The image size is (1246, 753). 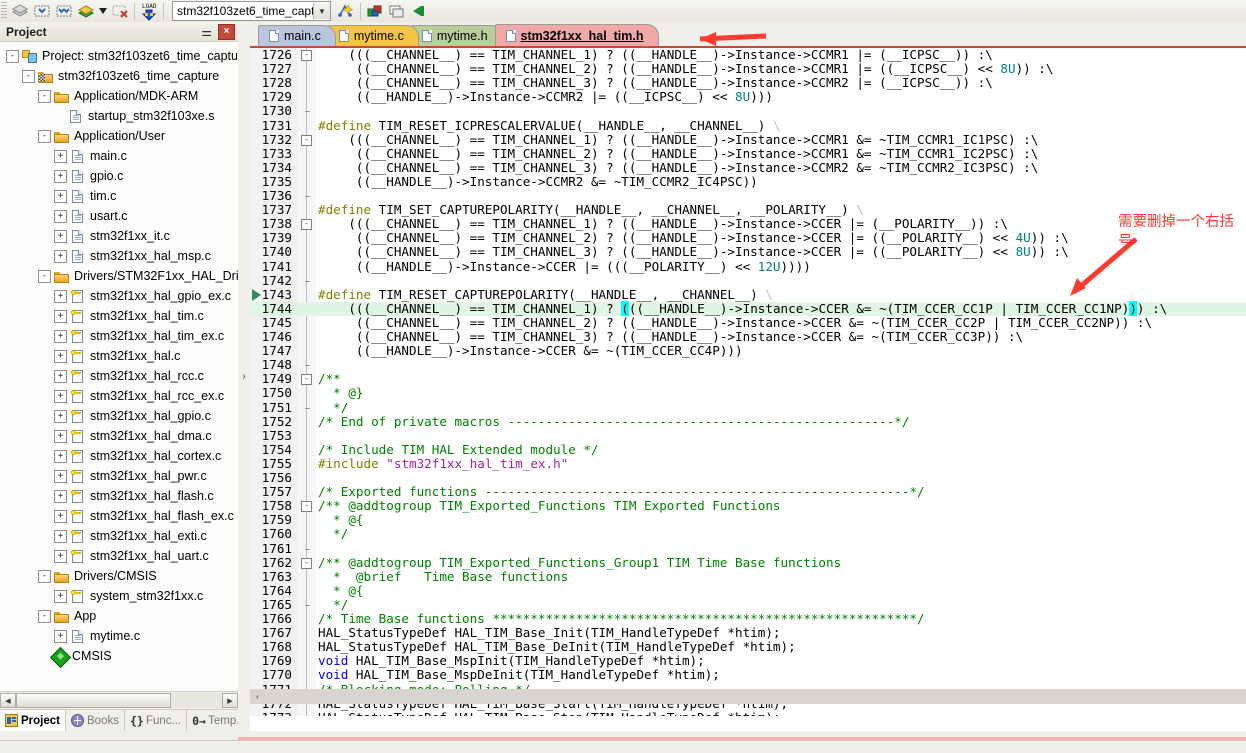 I want to click on tree-item: + usart.c, so click(x=119, y=216).